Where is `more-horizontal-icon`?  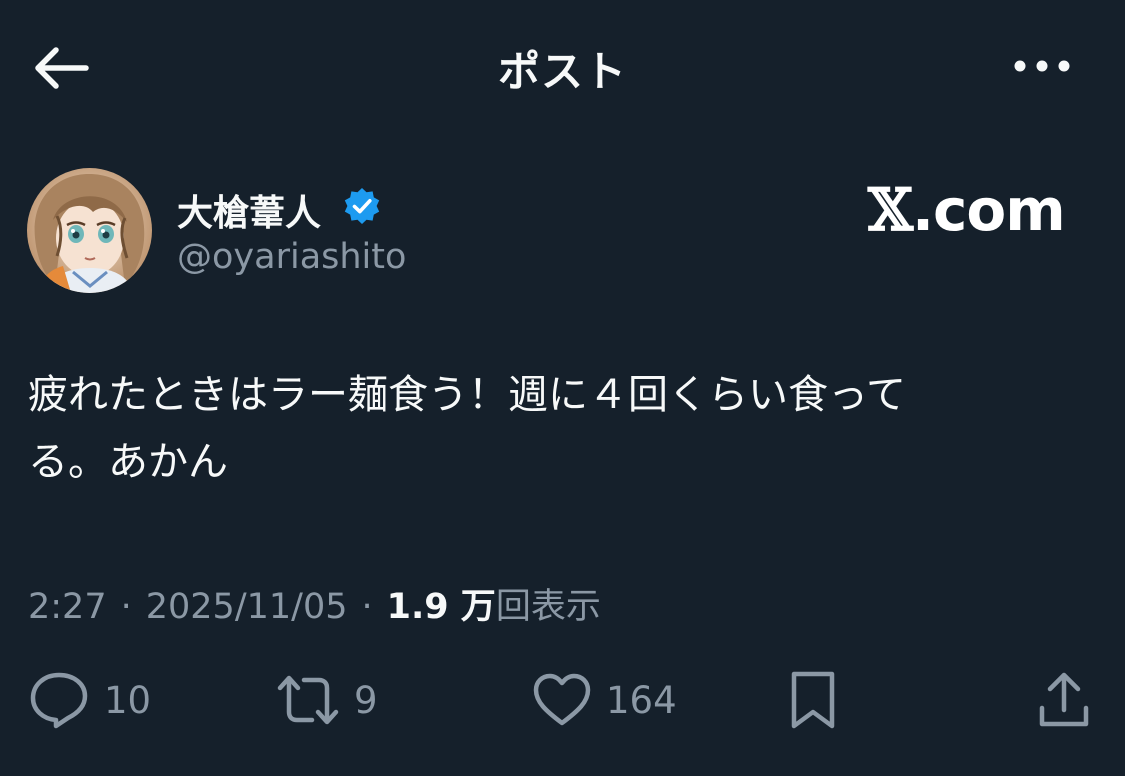 more-horizontal-icon is located at coordinates (1042, 66).